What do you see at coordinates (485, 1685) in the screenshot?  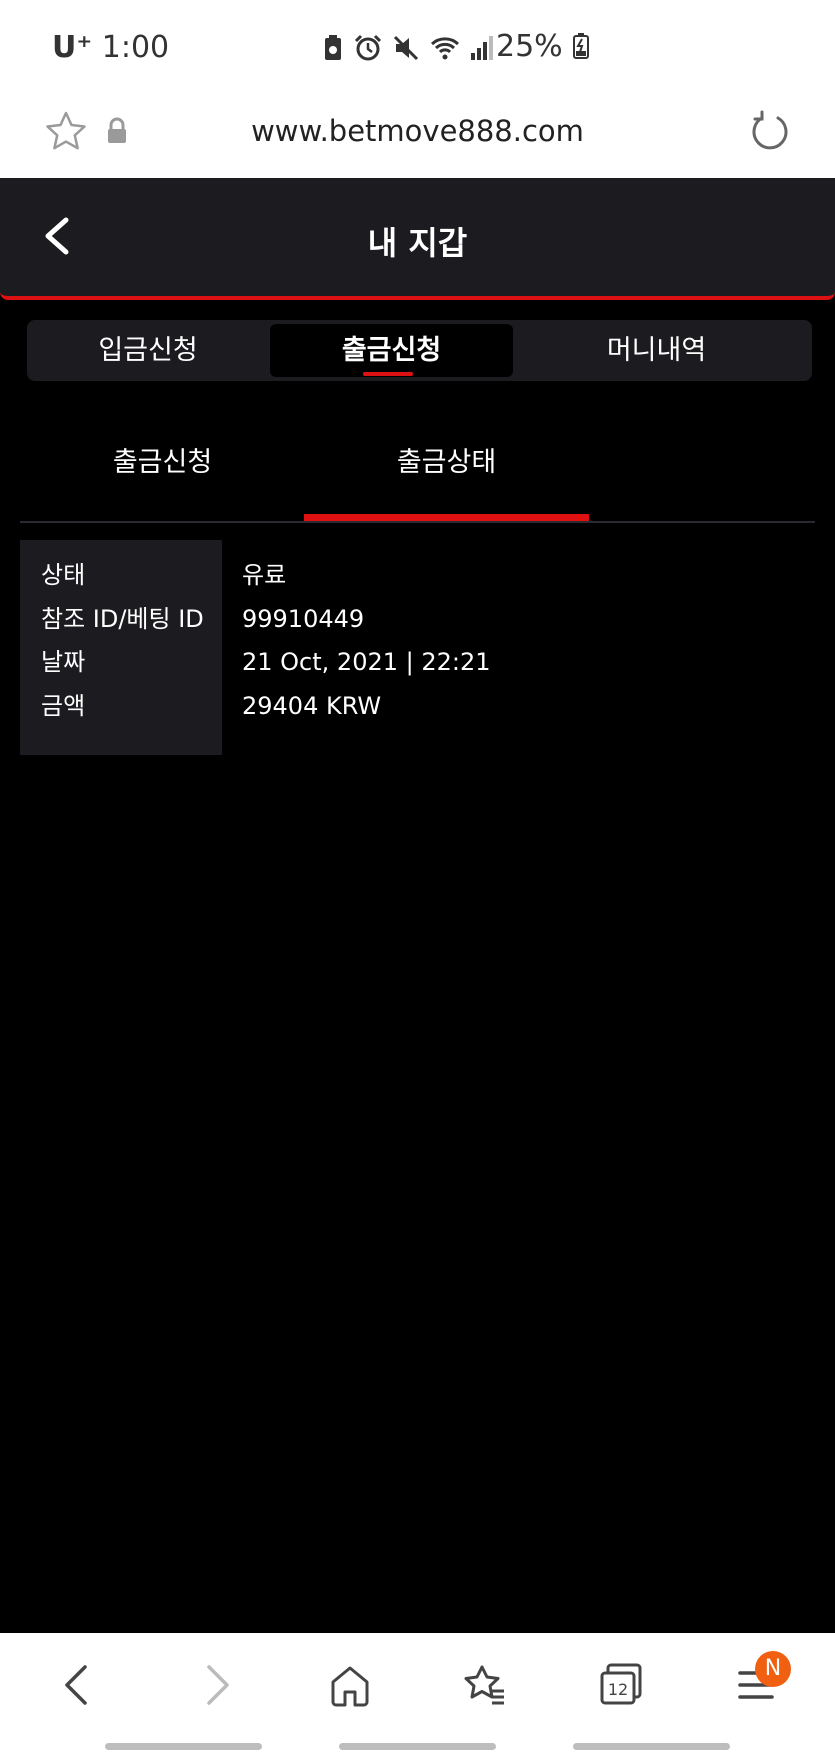 I see `bookmarks-icon` at bounding box center [485, 1685].